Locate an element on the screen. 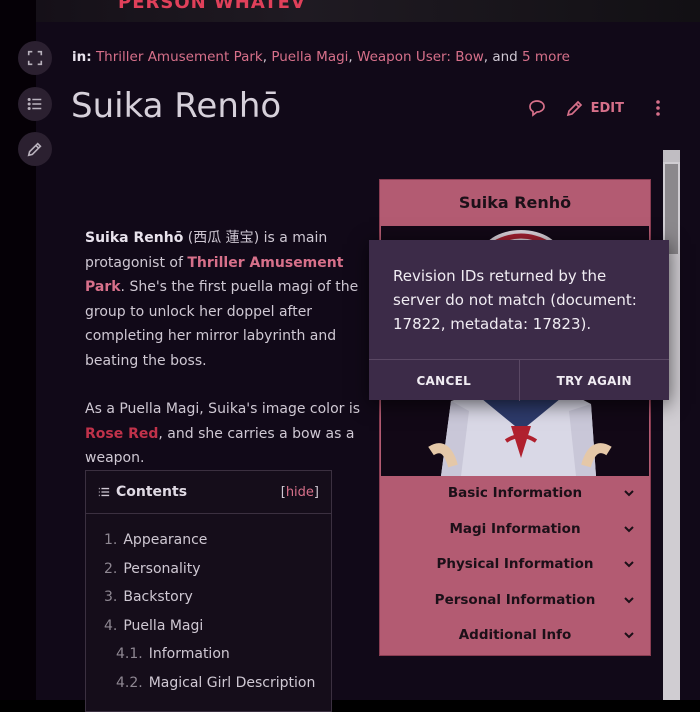  color-text: As a Puella Magi, Suika's image color is is located at coordinates (223, 409).